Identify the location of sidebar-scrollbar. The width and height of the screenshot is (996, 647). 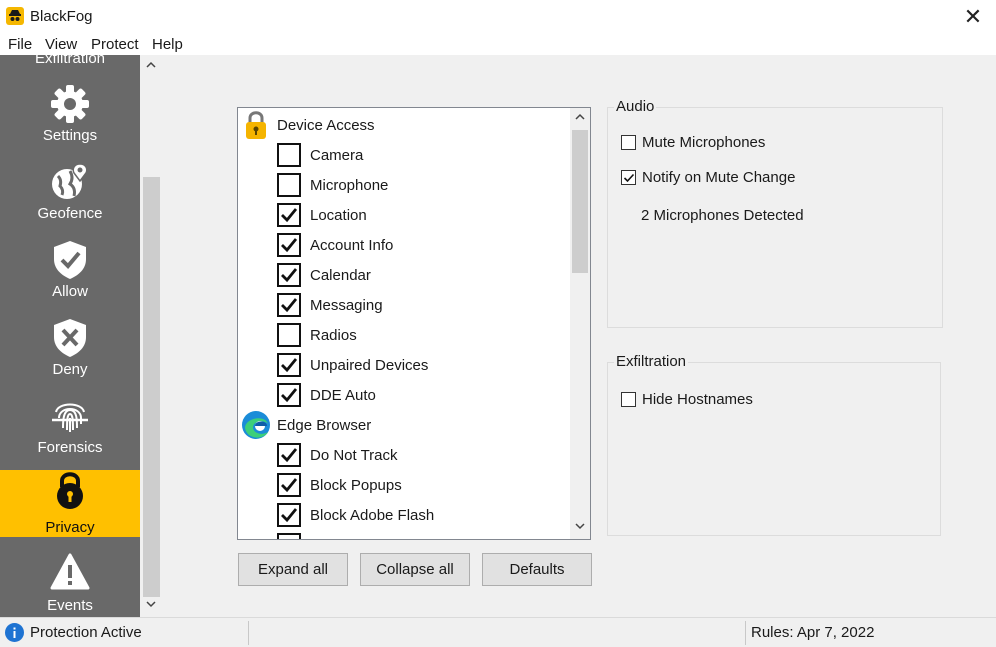
(151, 336).